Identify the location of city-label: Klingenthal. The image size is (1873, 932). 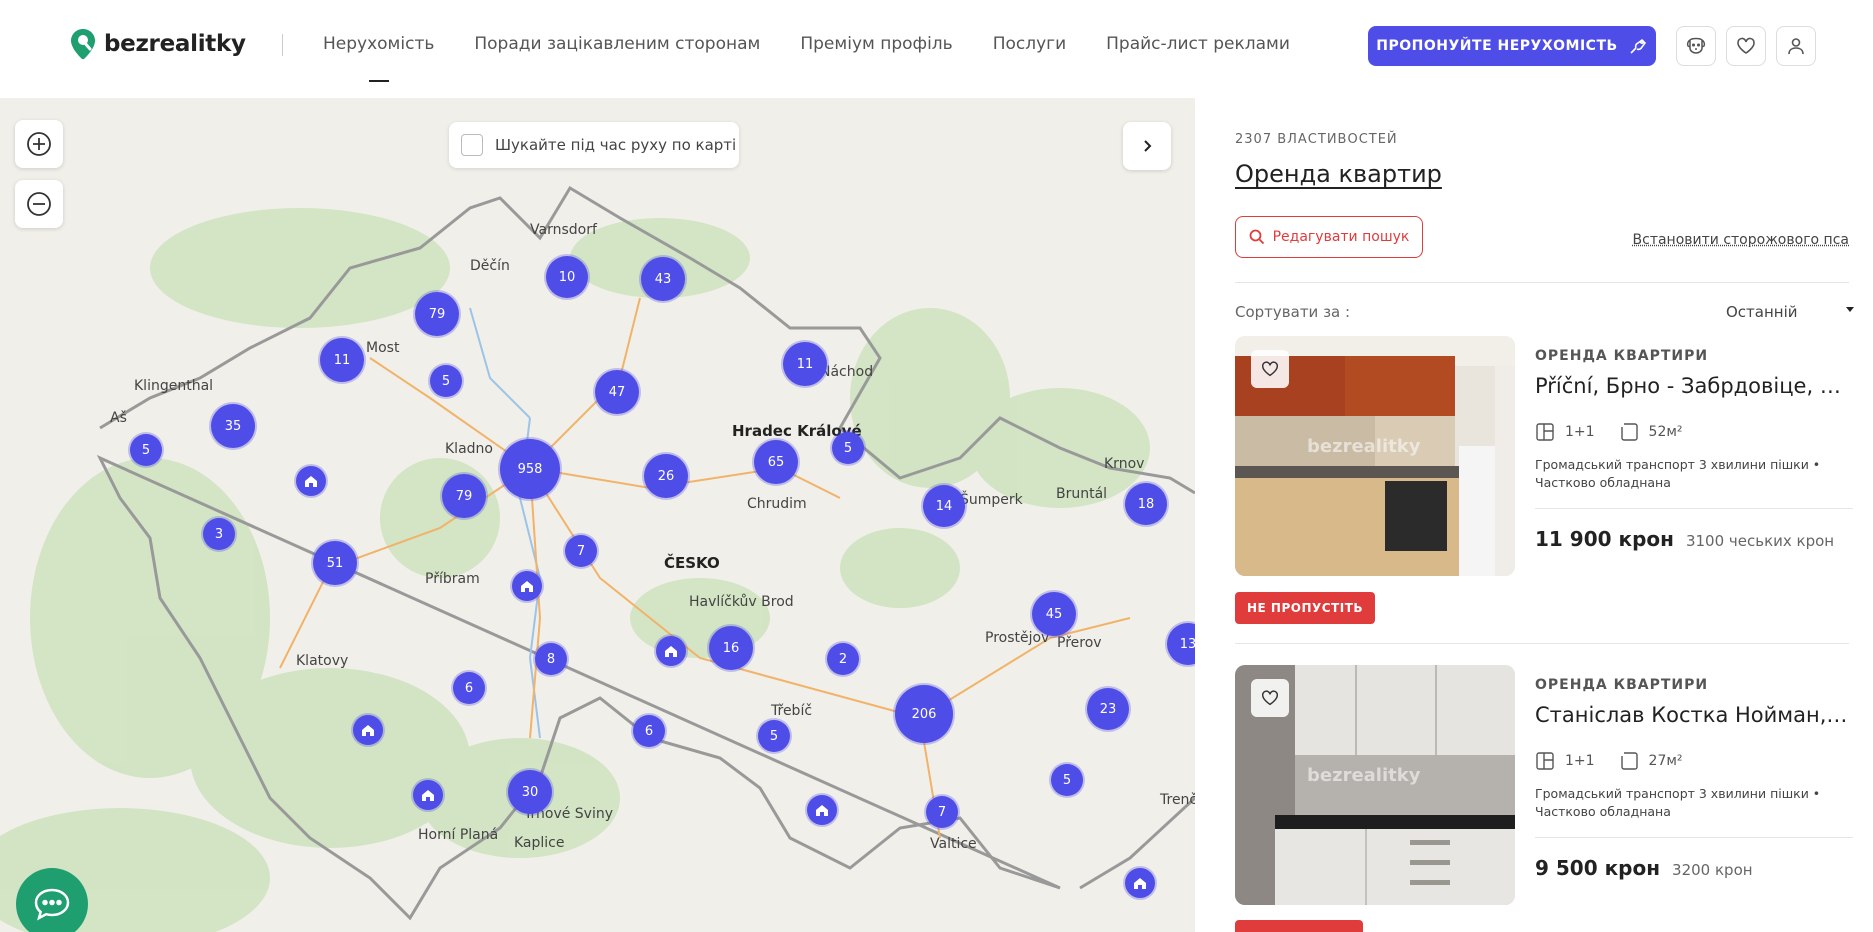
(174, 386).